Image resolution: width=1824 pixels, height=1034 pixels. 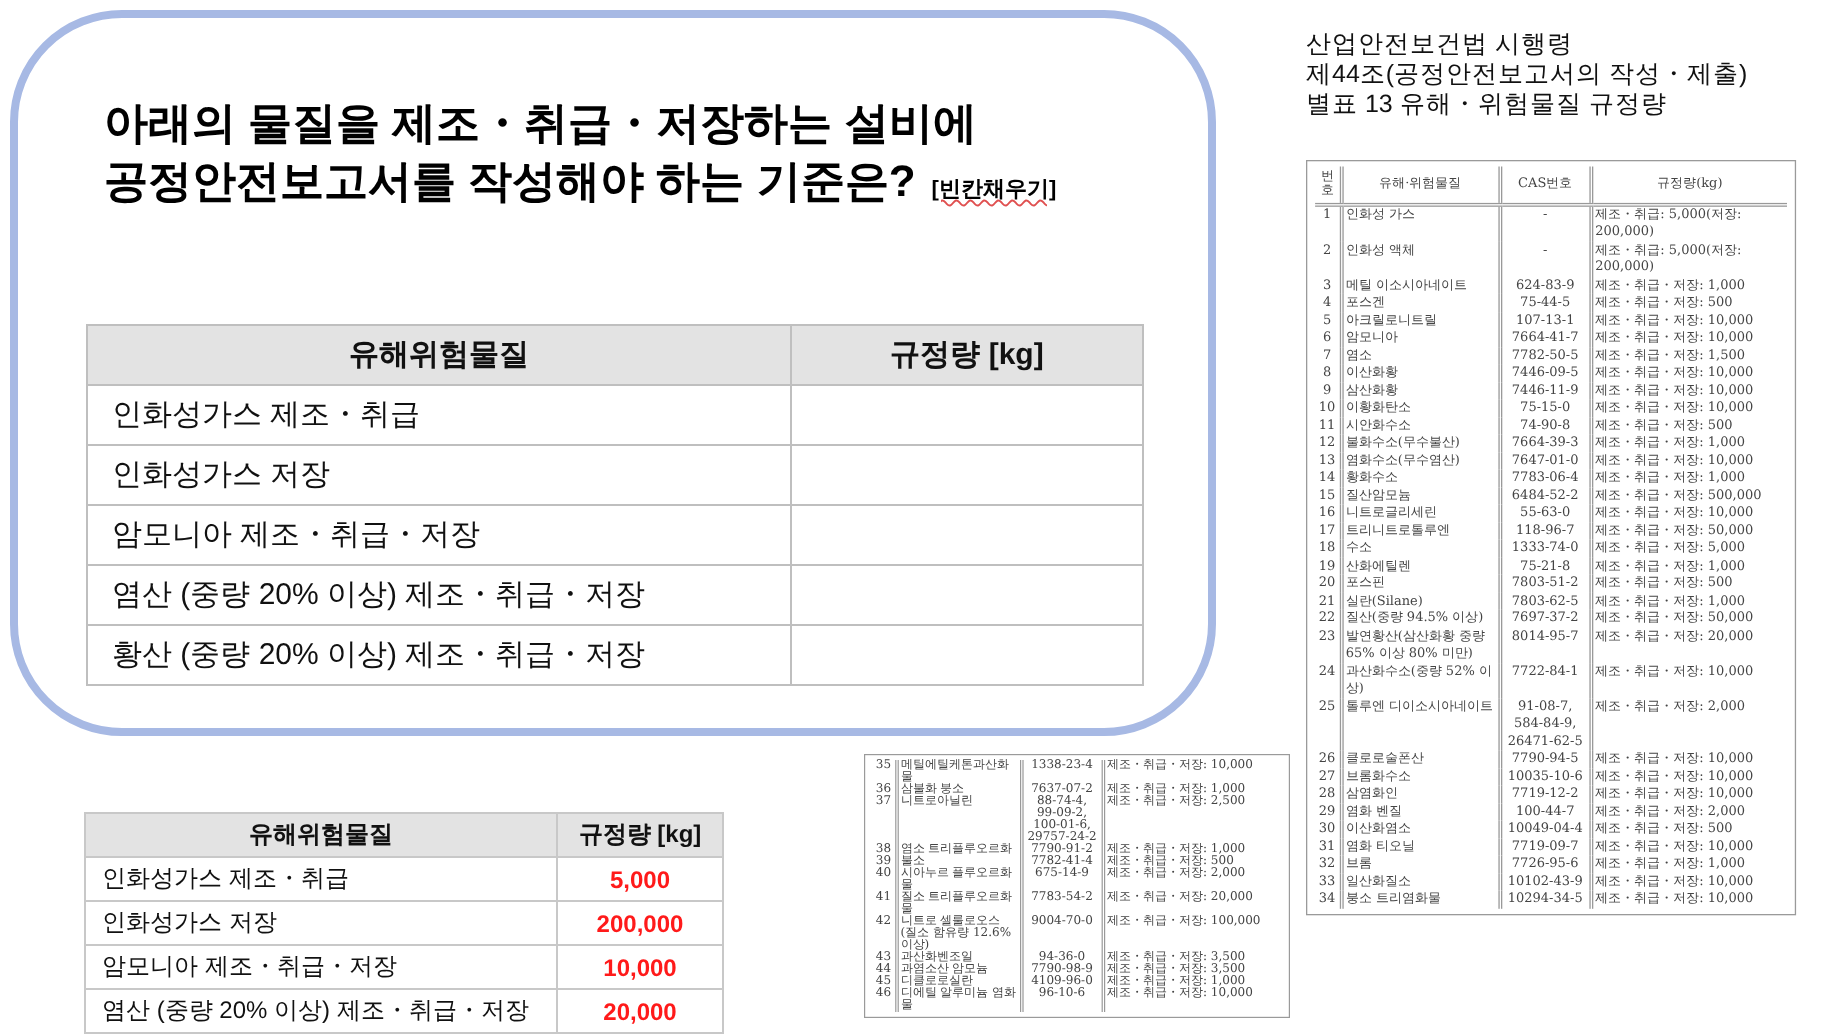 I want to click on answer-value: 10,000, so click(x=640, y=967).